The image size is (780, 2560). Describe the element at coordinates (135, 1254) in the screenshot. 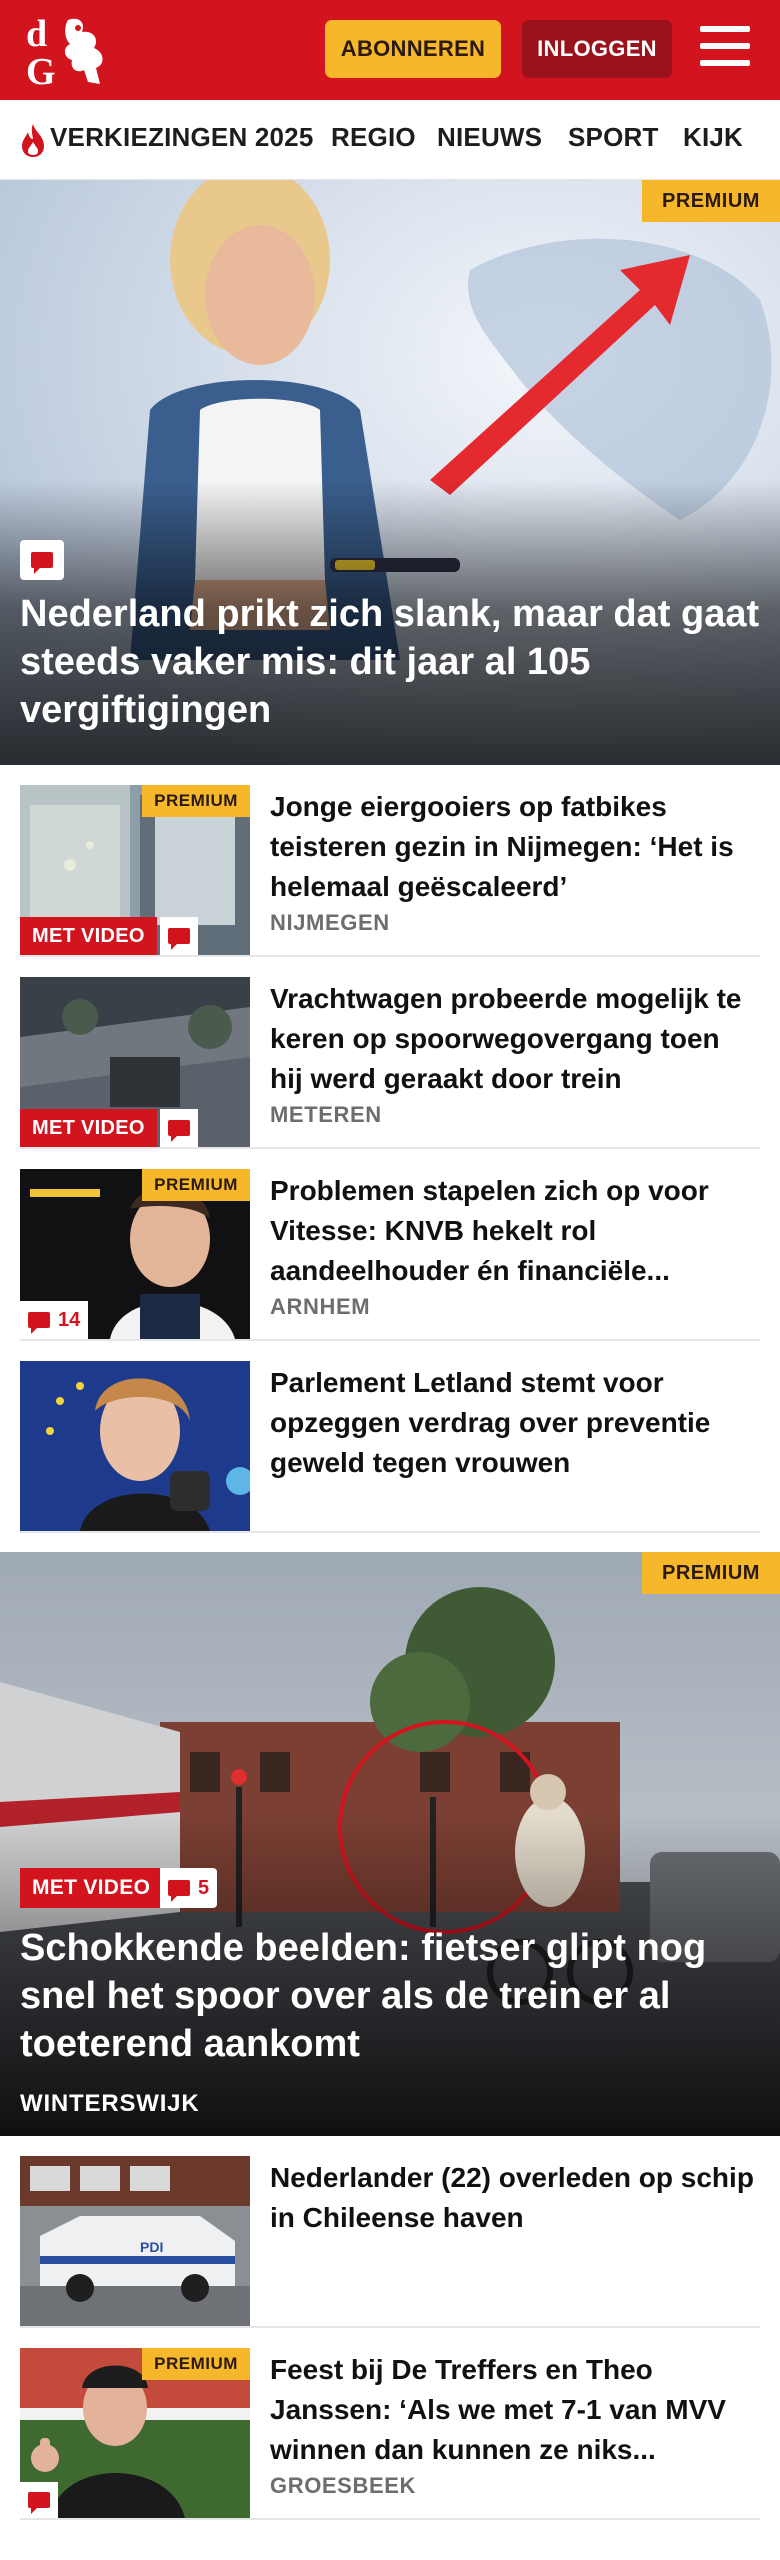

I see `article-thumbnail: PREMIUM 14` at that location.